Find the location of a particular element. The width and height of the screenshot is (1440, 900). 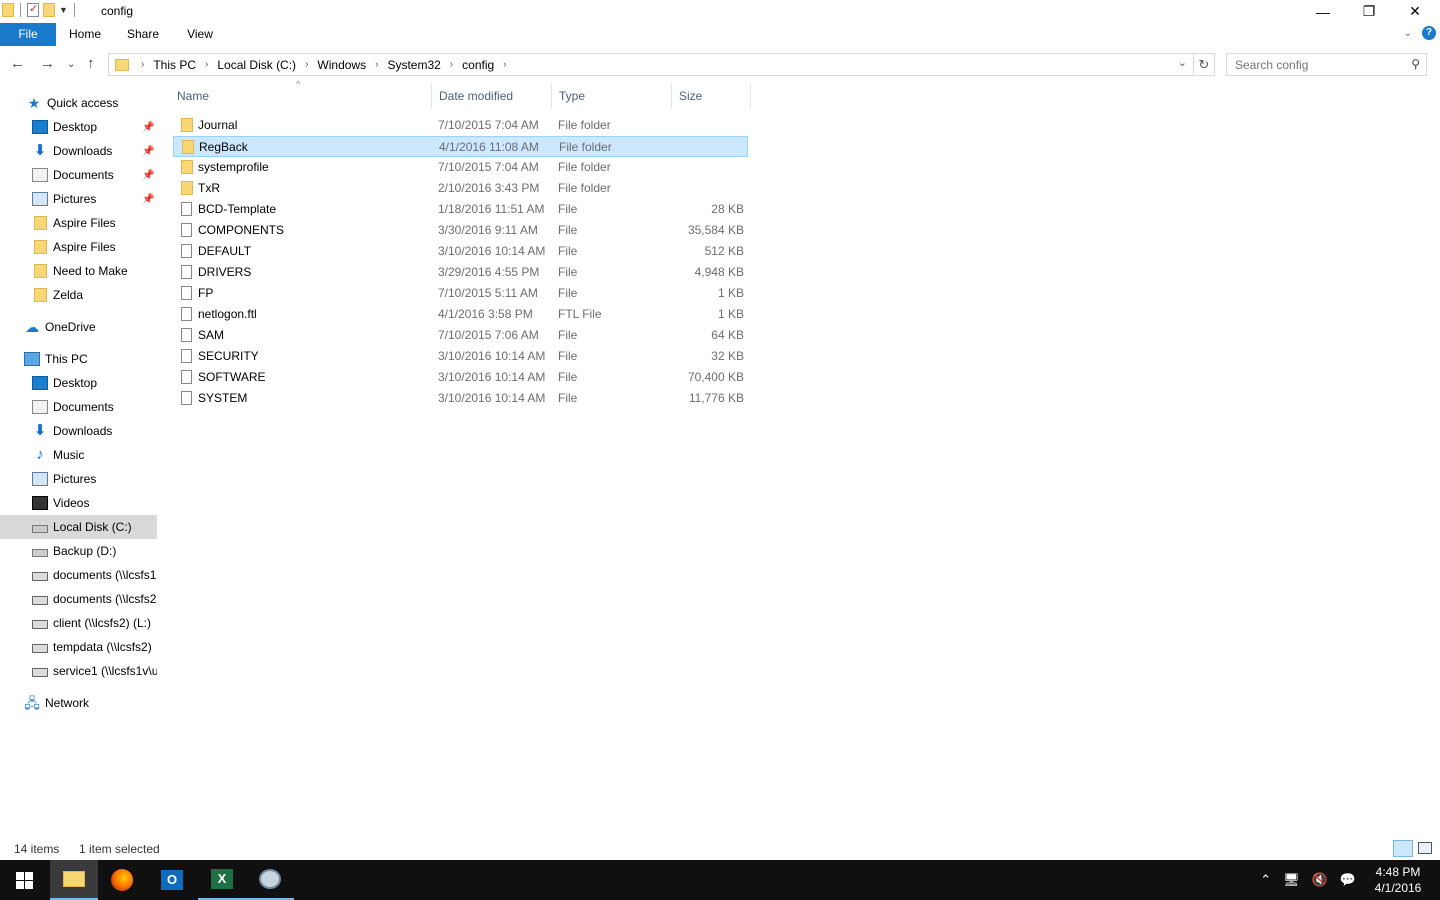

drive-icon is located at coordinates (40, 552).